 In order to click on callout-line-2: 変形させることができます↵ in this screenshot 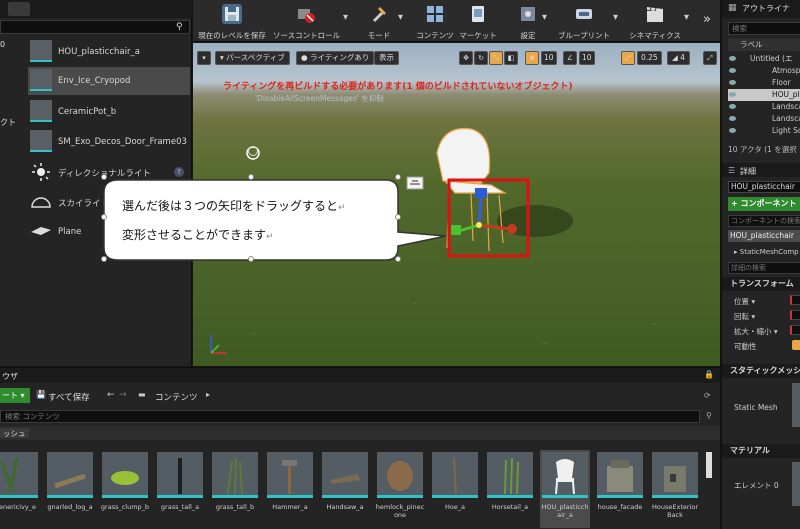, I will do `click(198, 234)`.